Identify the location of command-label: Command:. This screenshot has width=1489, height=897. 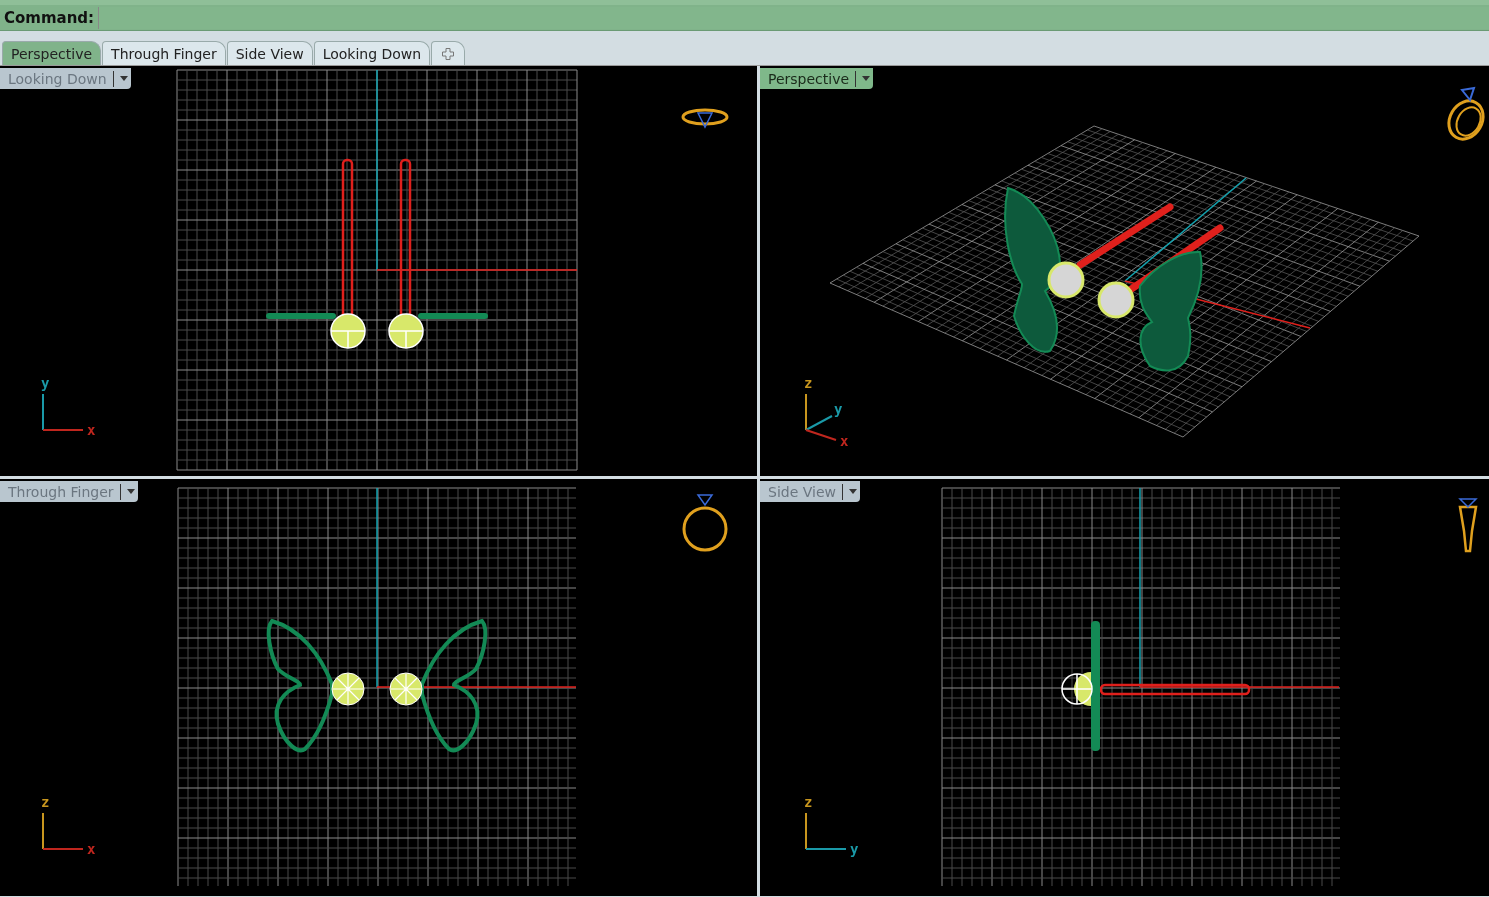
(49, 17).